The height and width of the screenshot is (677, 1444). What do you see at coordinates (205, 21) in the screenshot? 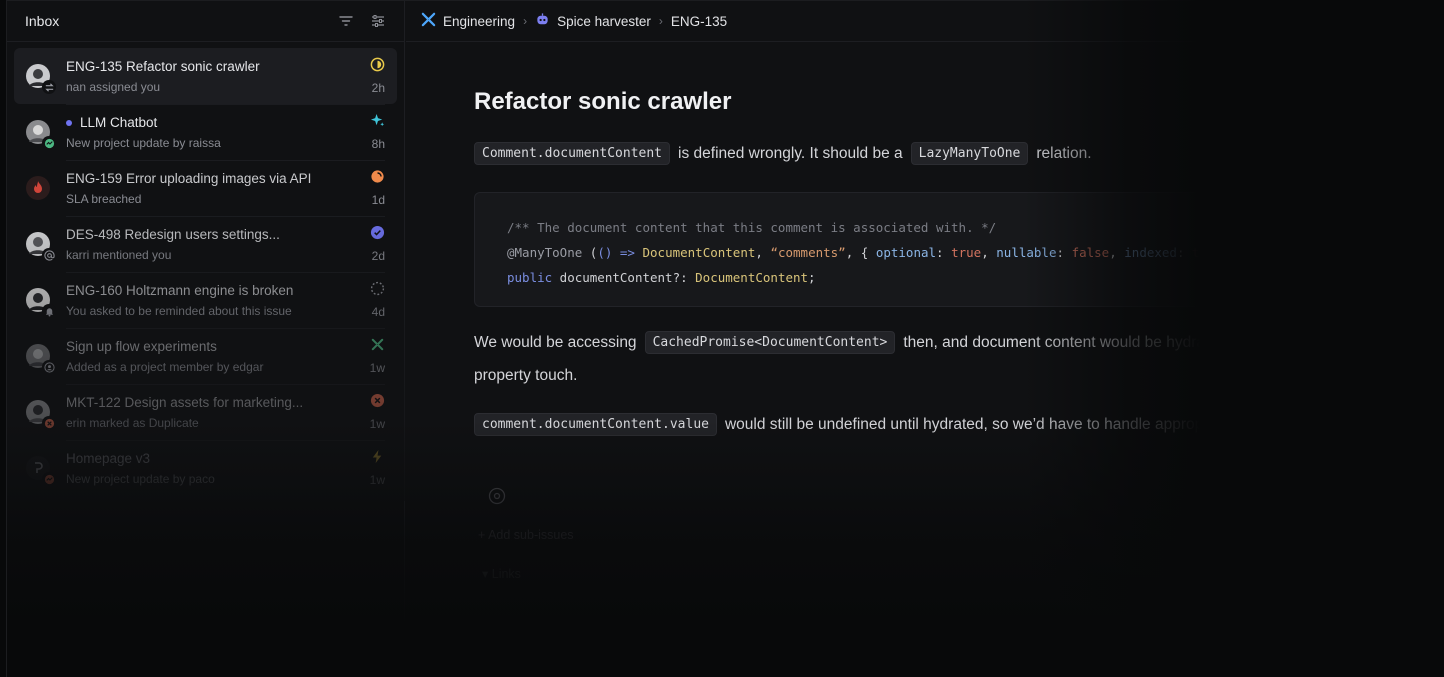
I see `inbox-header: Inbox` at bounding box center [205, 21].